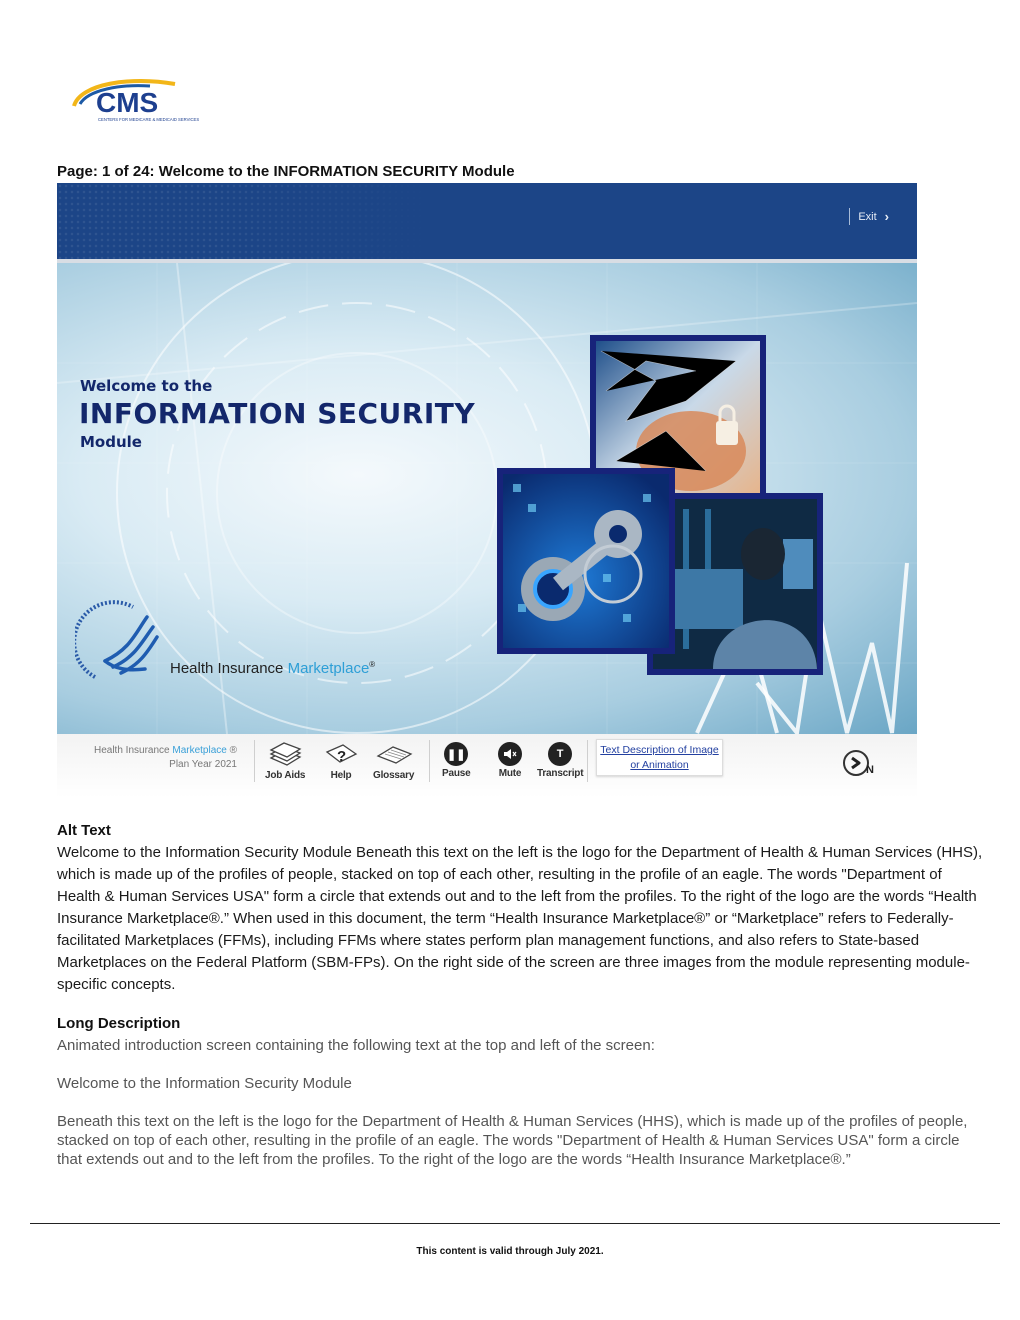 This screenshot has width=1020, height=1320. What do you see at coordinates (127, 102) in the screenshot?
I see `cms-logo-text: CMS` at bounding box center [127, 102].